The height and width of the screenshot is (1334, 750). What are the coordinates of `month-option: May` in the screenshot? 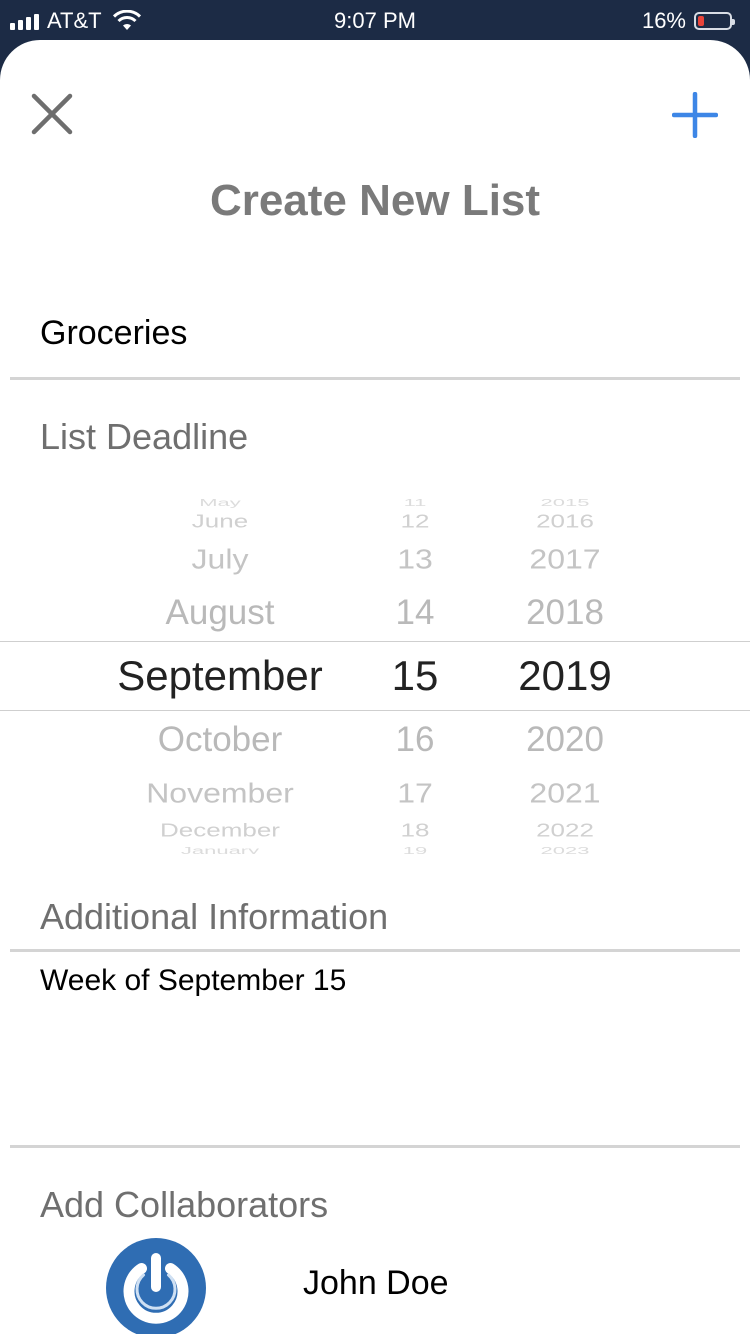 It's located at (220, 503).